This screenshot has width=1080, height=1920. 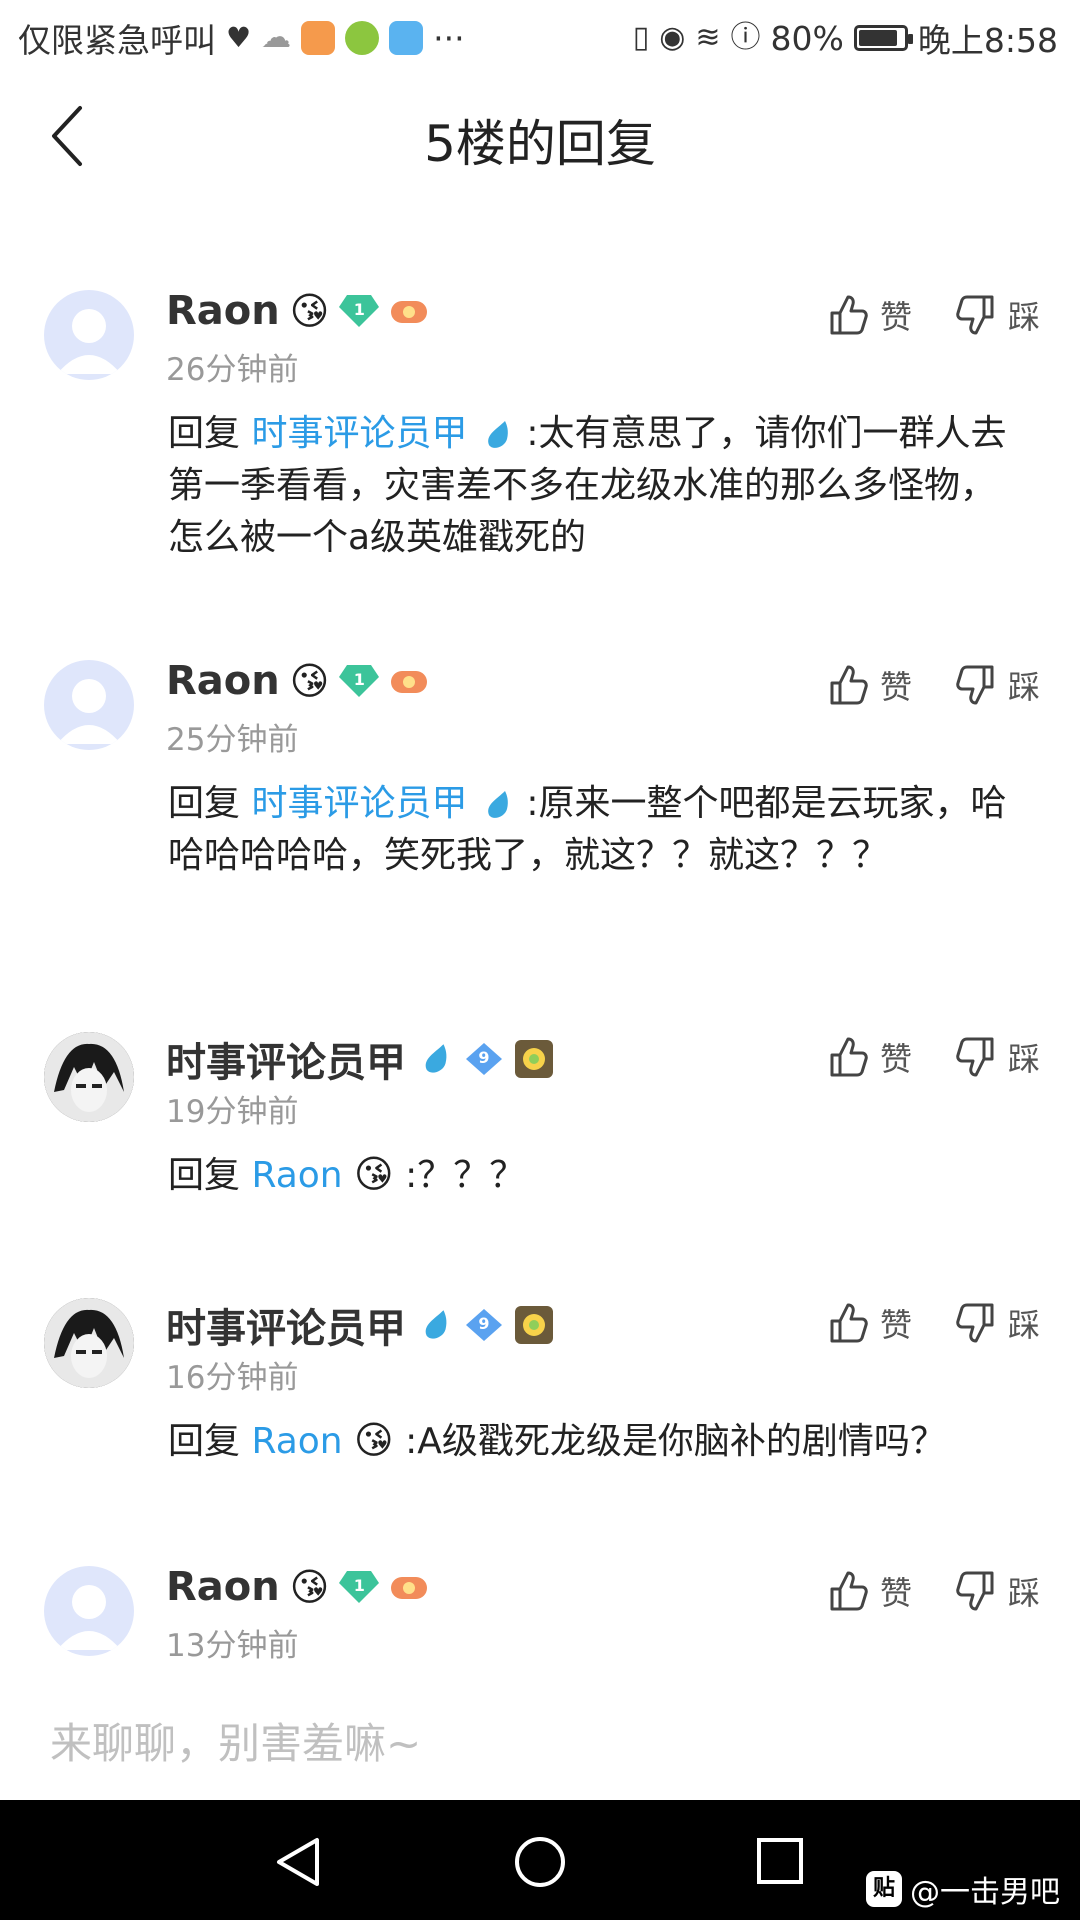 What do you see at coordinates (232, 1112) in the screenshot?
I see `post-time: 19分钟前` at bounding box center [232, 1112].